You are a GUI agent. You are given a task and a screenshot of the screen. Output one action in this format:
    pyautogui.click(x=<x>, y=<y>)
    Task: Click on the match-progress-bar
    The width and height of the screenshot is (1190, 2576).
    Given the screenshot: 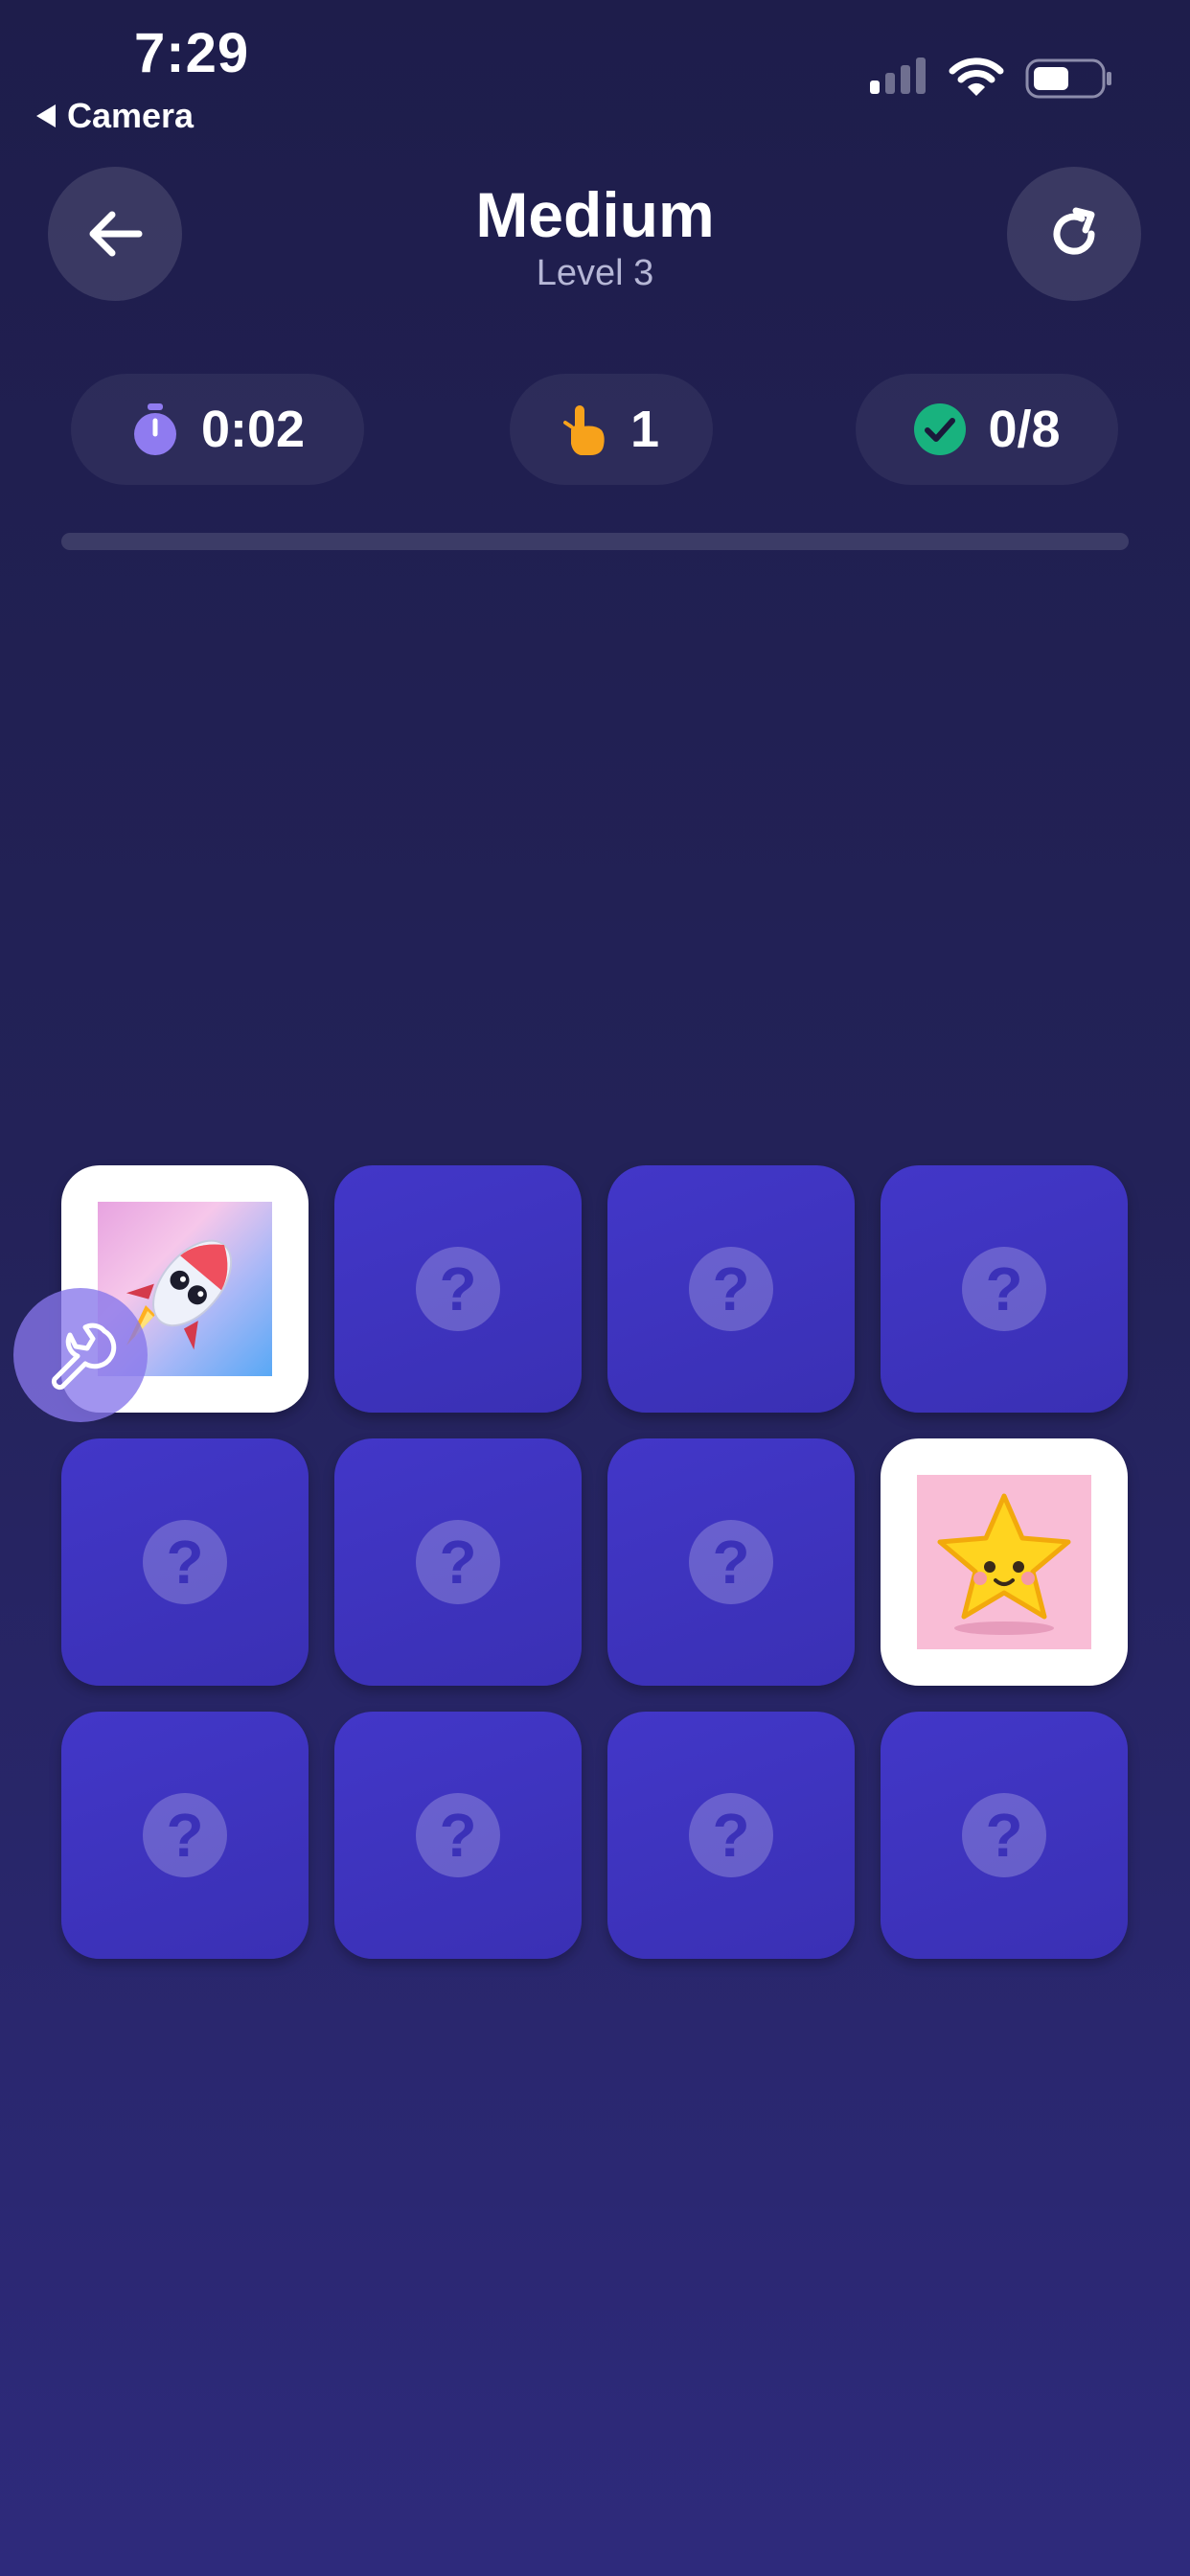 What is the action you would take?
    pyautogui.click(x=595, y=541)
    